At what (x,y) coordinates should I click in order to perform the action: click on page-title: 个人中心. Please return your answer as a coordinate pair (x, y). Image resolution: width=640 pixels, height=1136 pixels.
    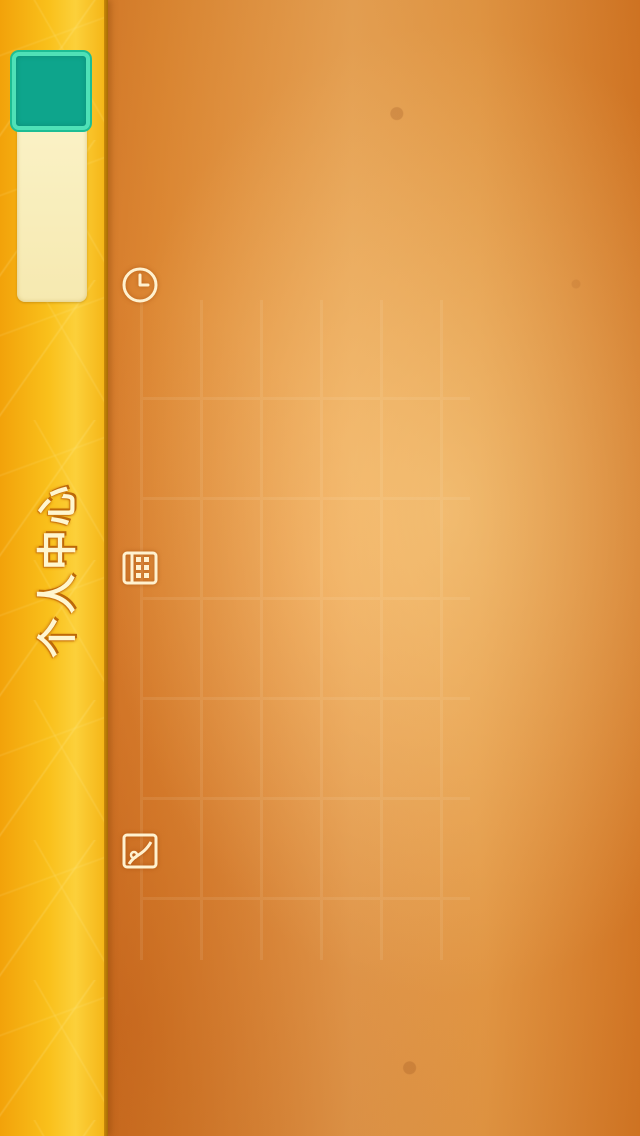
    Looking at the image, I should click on (58, 570).